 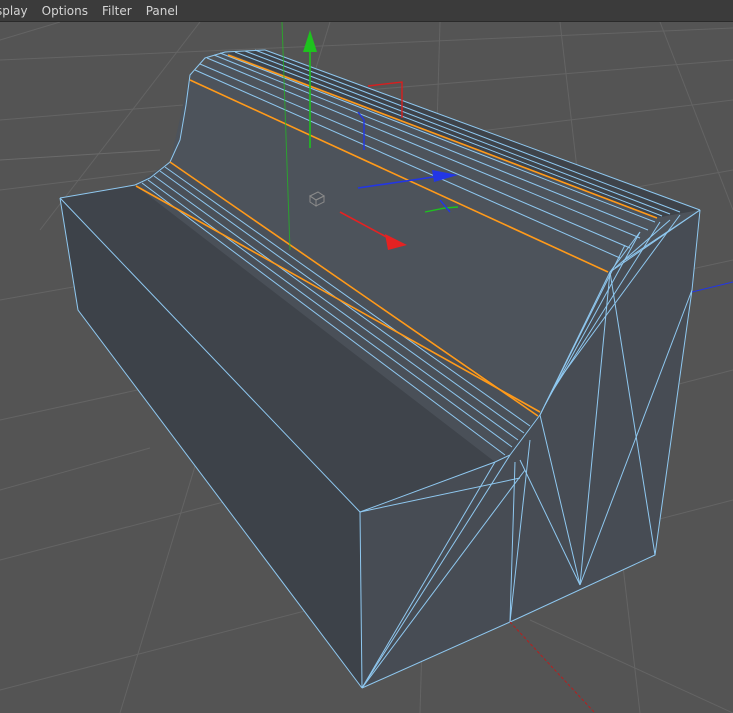 What do you see at coordinates (310, 41) in the screenshot?
I see `gizmo-y-arrow` at bounding box center [310, 41].